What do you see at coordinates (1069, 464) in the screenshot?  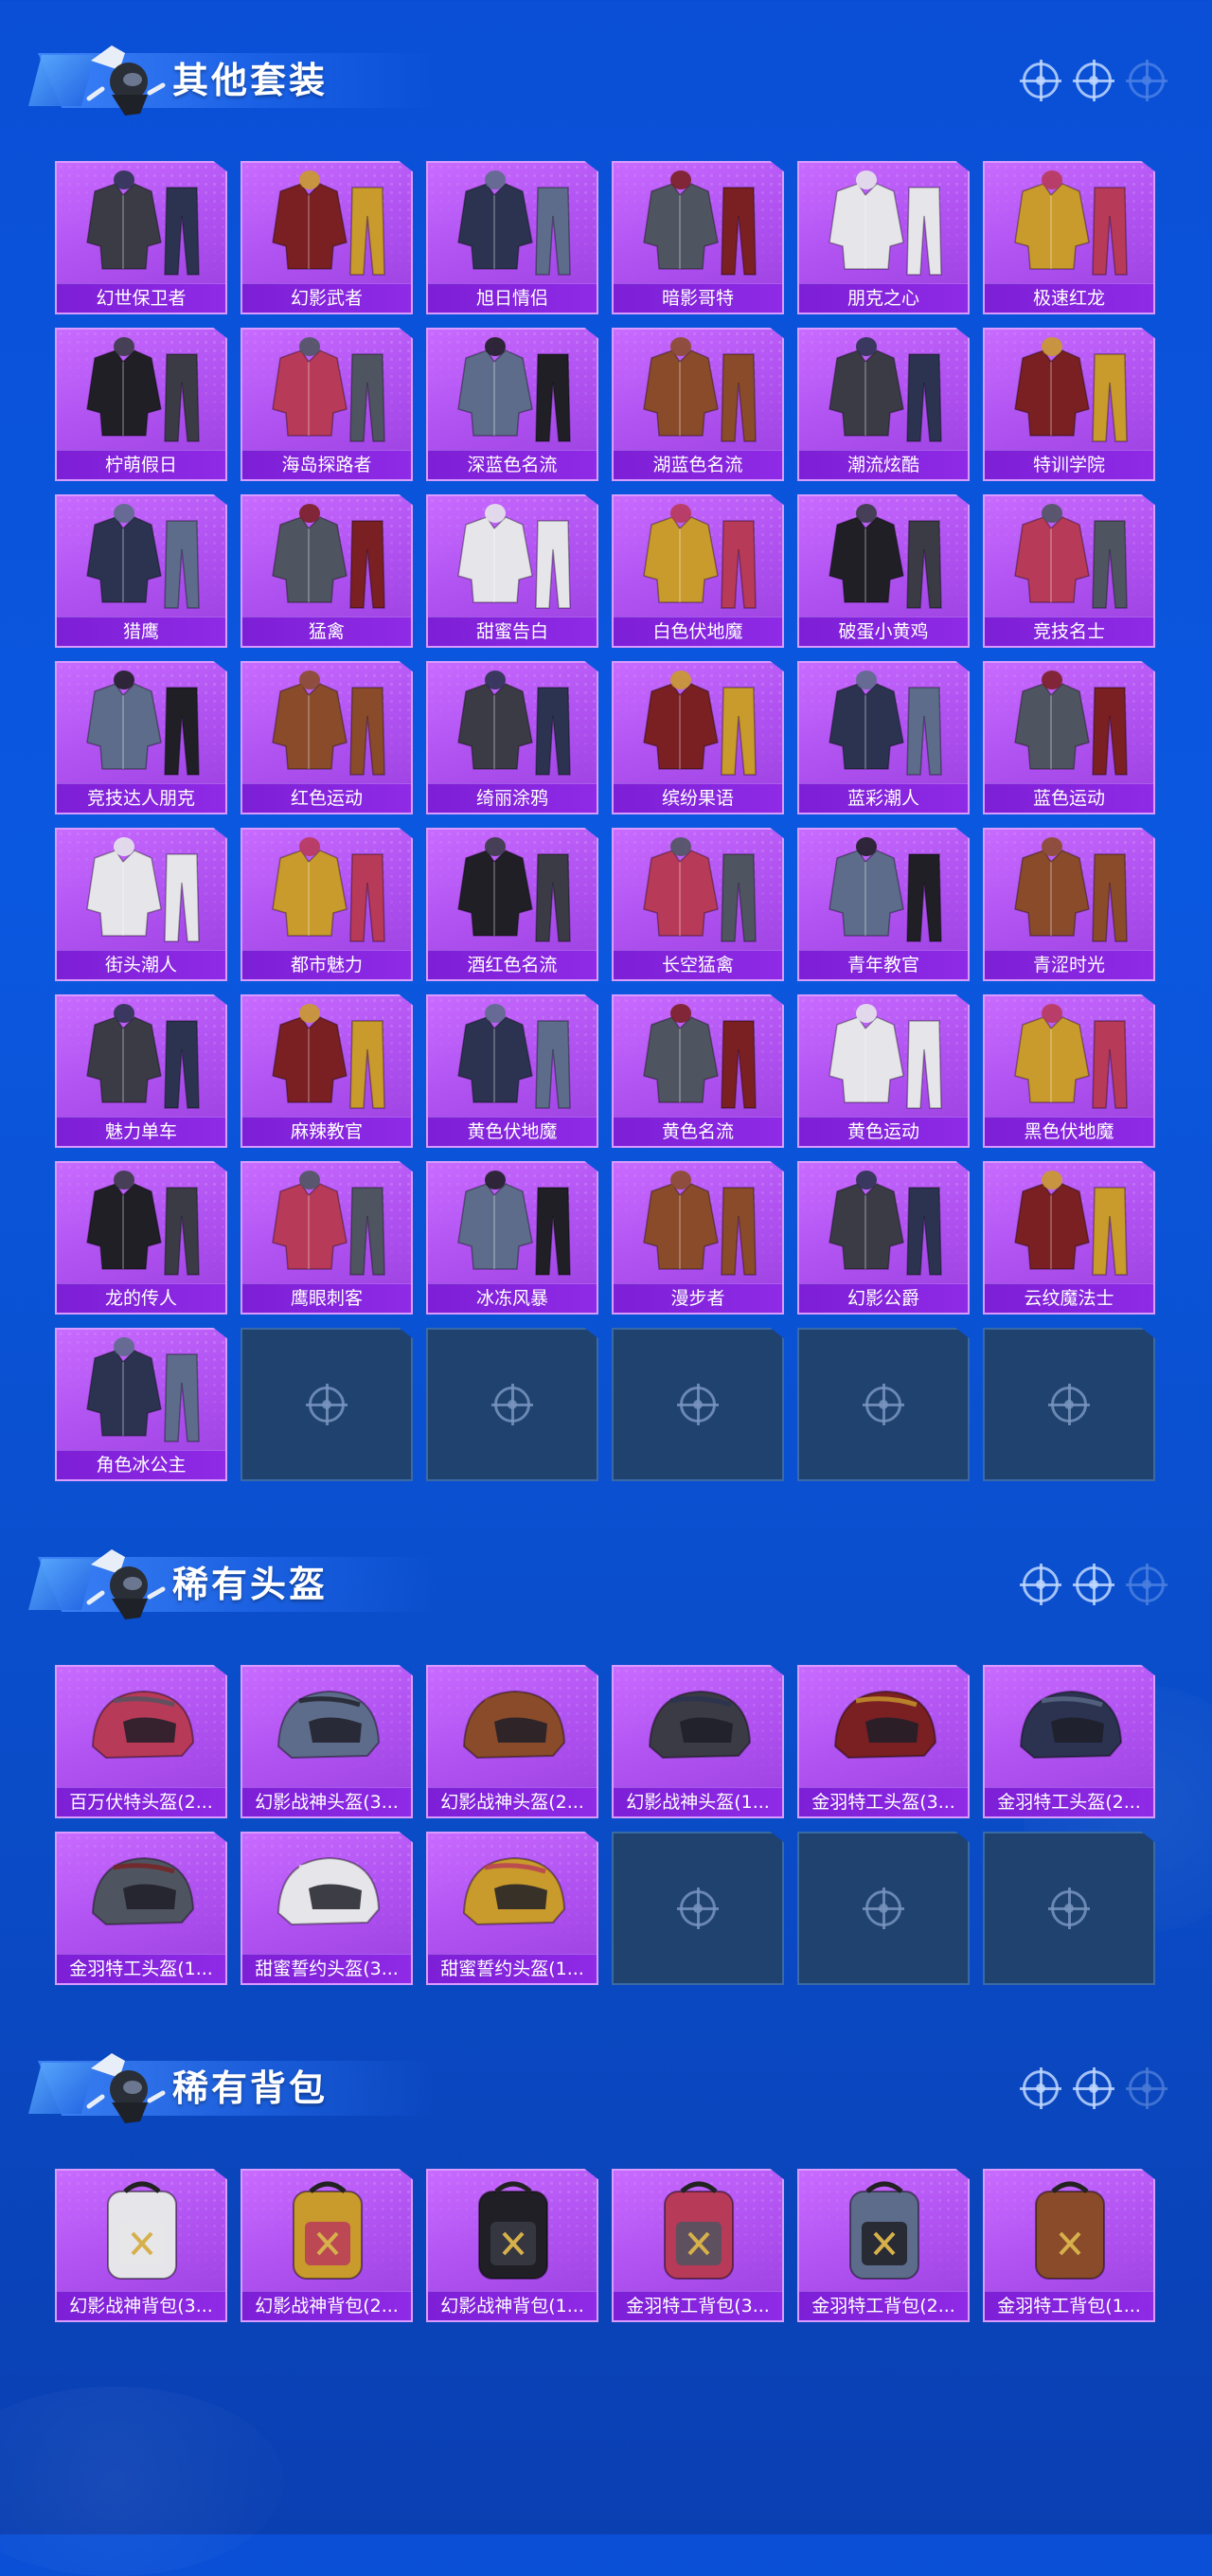 I see `item-label: 特训学院` at bounding box center [1069, 464].